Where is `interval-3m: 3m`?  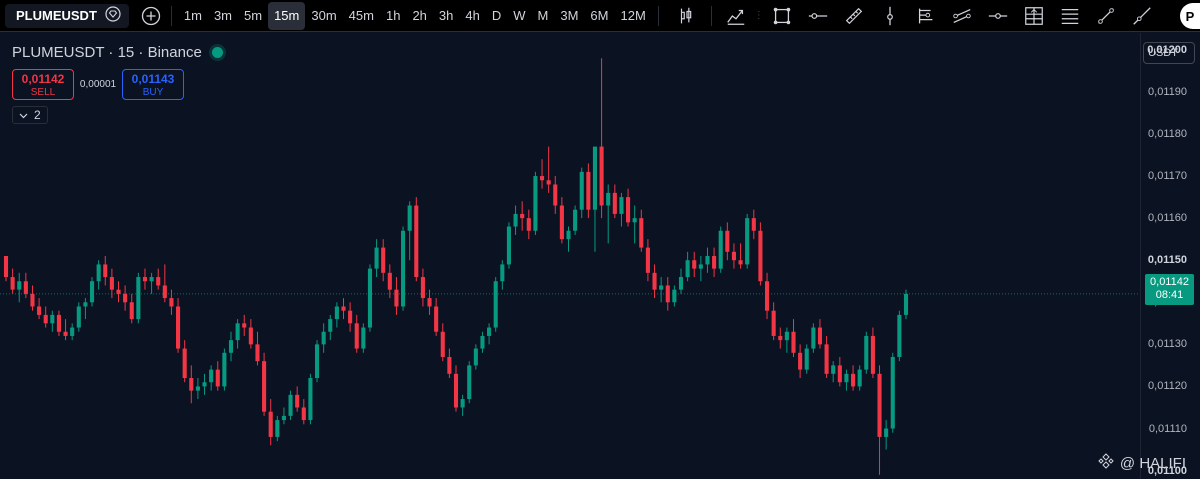 interval-3m: 3m is located at coordinates (223, 16).